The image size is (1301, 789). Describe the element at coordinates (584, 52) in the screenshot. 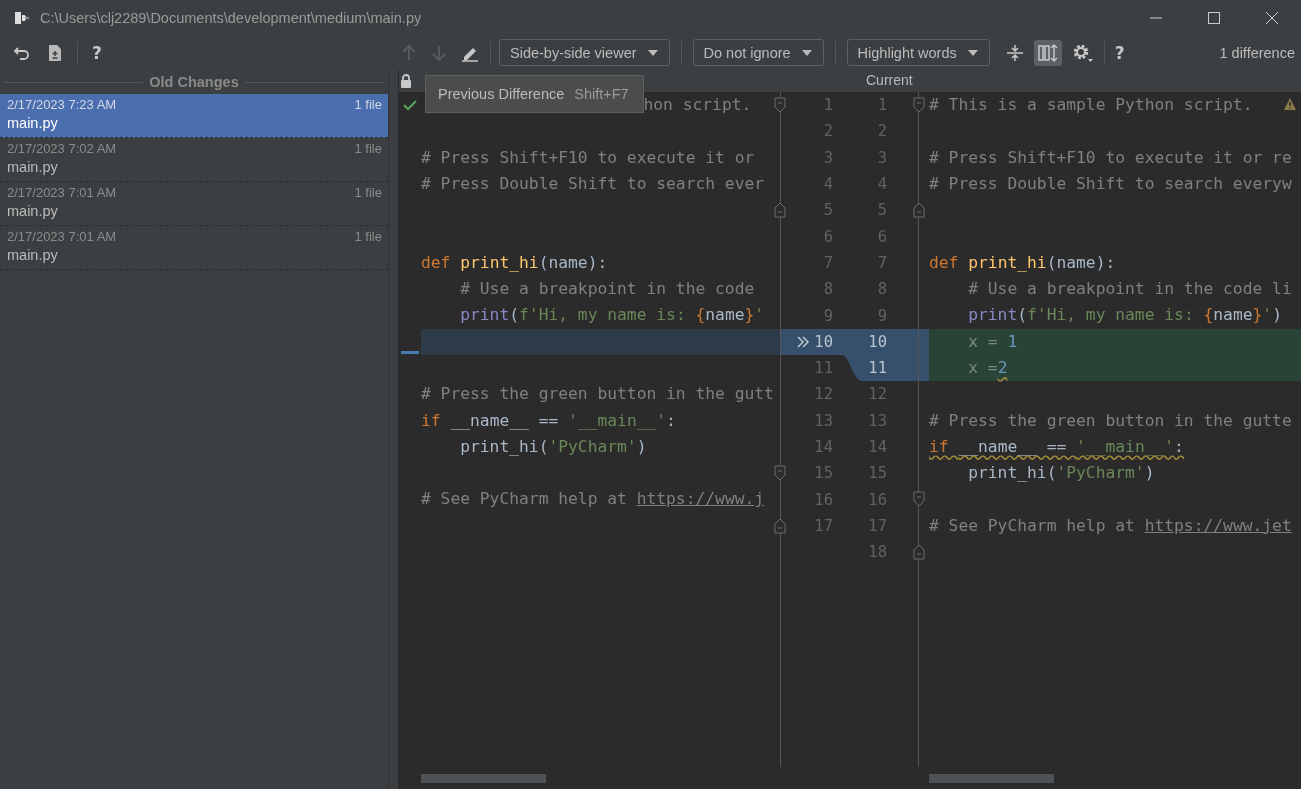

I see `viewer-dropdown: Side-by-side viewer` at that location.